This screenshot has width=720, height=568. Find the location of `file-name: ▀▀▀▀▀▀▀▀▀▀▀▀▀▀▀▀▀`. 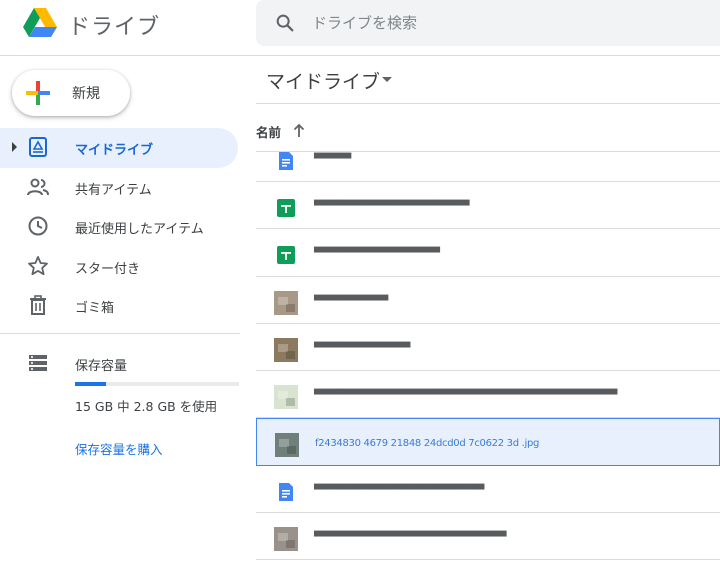

file-name: ▀▀▀▀▀▀▀▀▀▀▀▀▀▀▀▀▀ is located at coordinates (377, 254).